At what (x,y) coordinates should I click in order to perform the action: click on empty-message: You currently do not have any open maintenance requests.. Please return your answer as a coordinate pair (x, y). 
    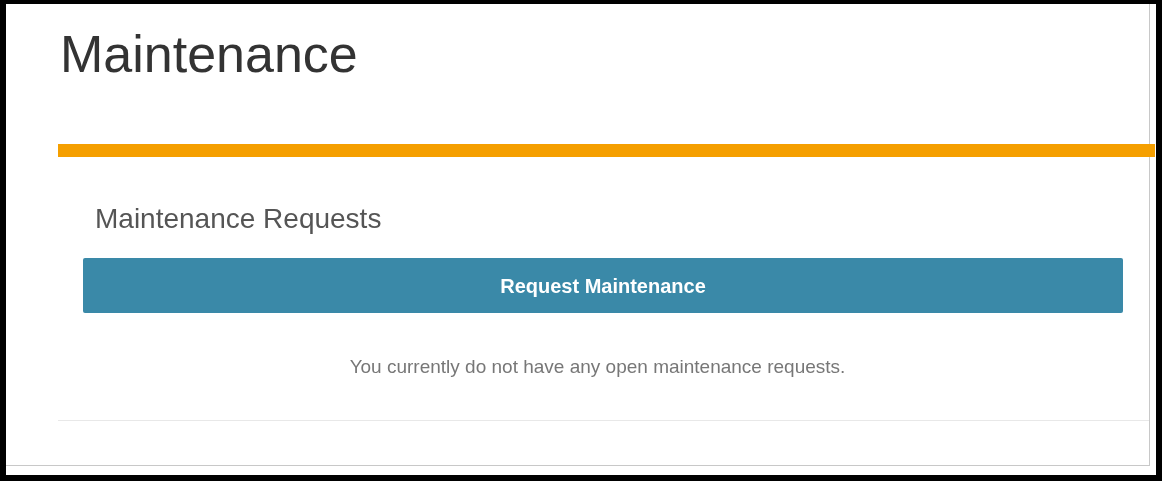
    Looking at the image, I should click on (597, 367).